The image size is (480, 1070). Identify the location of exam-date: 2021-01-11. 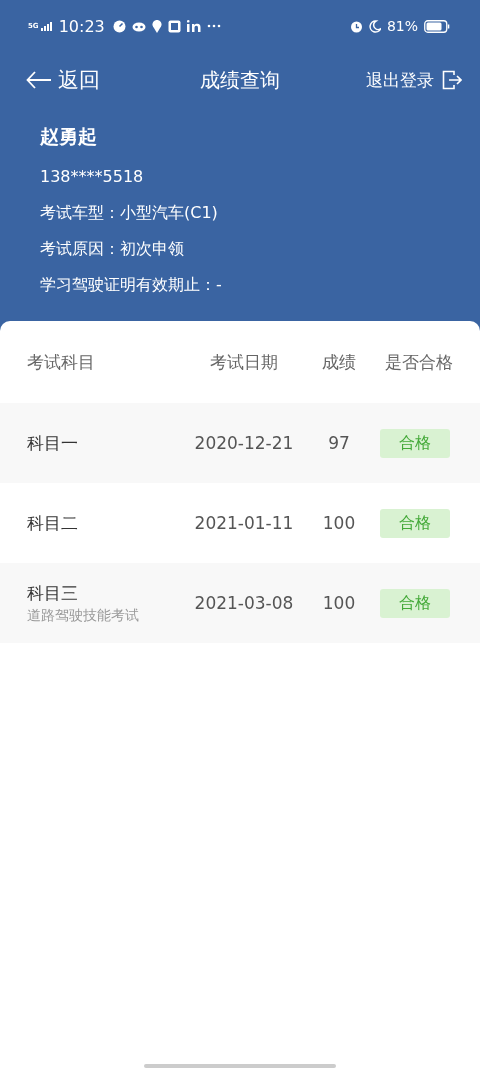
(244, 523).